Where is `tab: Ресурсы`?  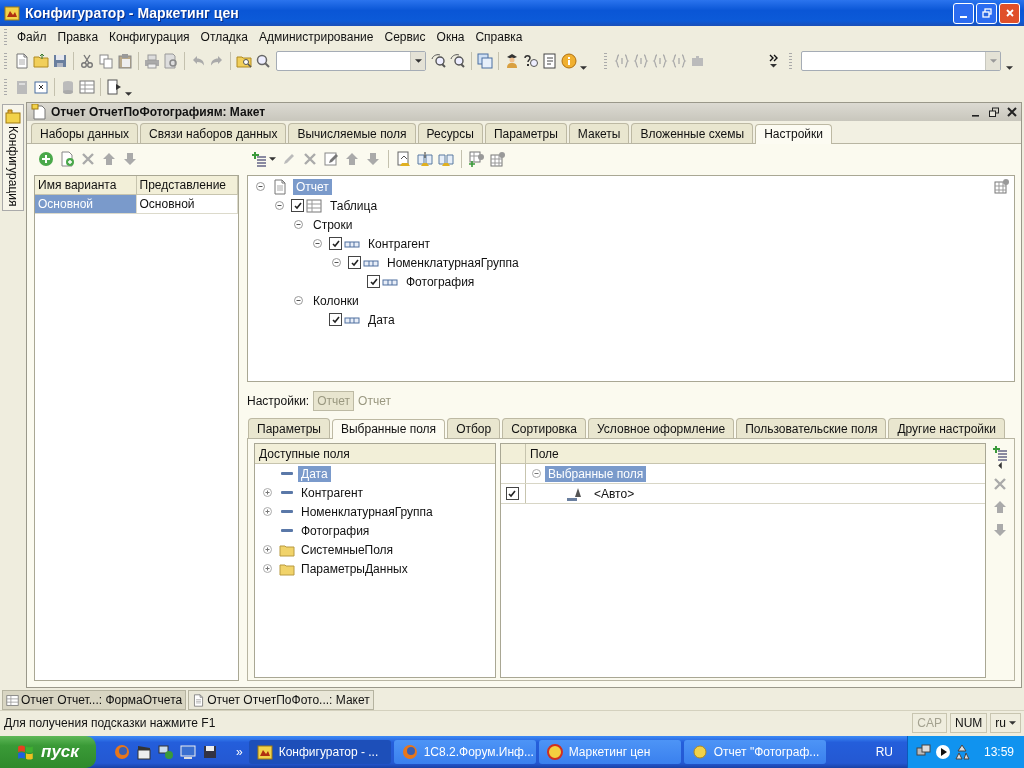
tab: Ресурсы is located at coordinates (450, 133).